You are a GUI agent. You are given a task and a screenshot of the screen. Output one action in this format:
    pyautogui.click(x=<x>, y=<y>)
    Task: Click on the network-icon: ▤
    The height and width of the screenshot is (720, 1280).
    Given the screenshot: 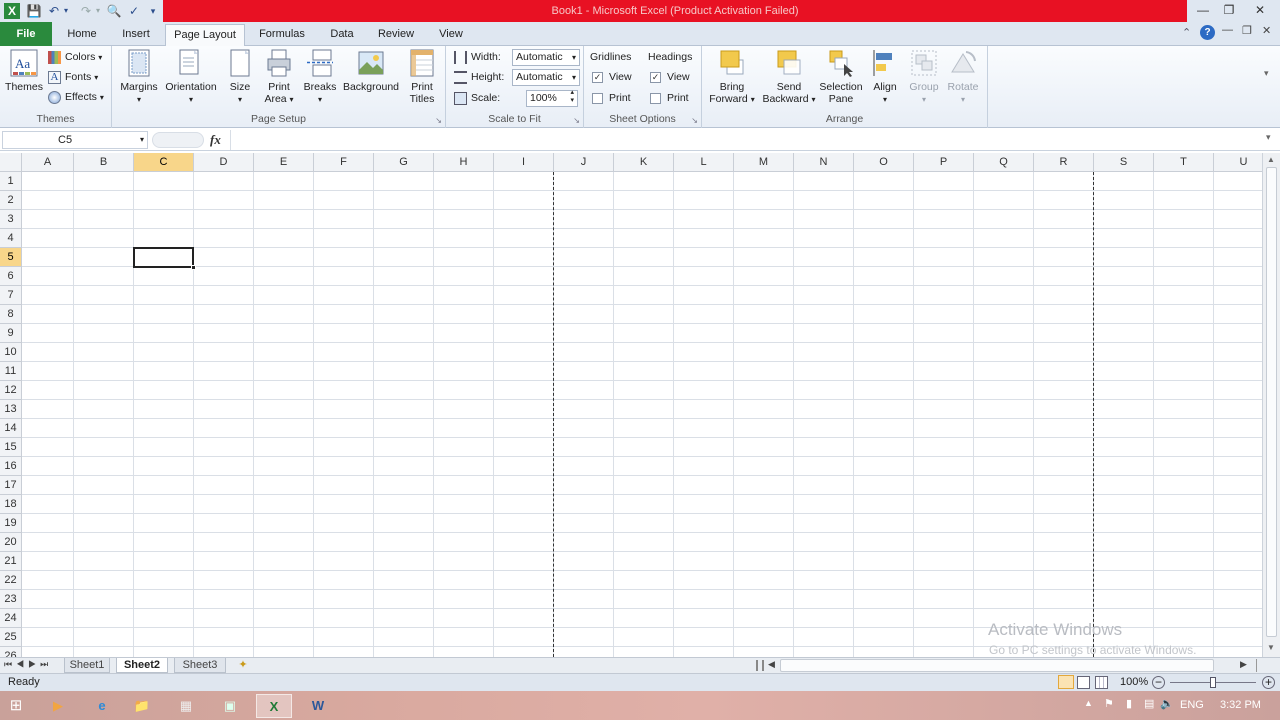 What is the action you would take?
    pyautogui.click(x=1149, y=703)
    